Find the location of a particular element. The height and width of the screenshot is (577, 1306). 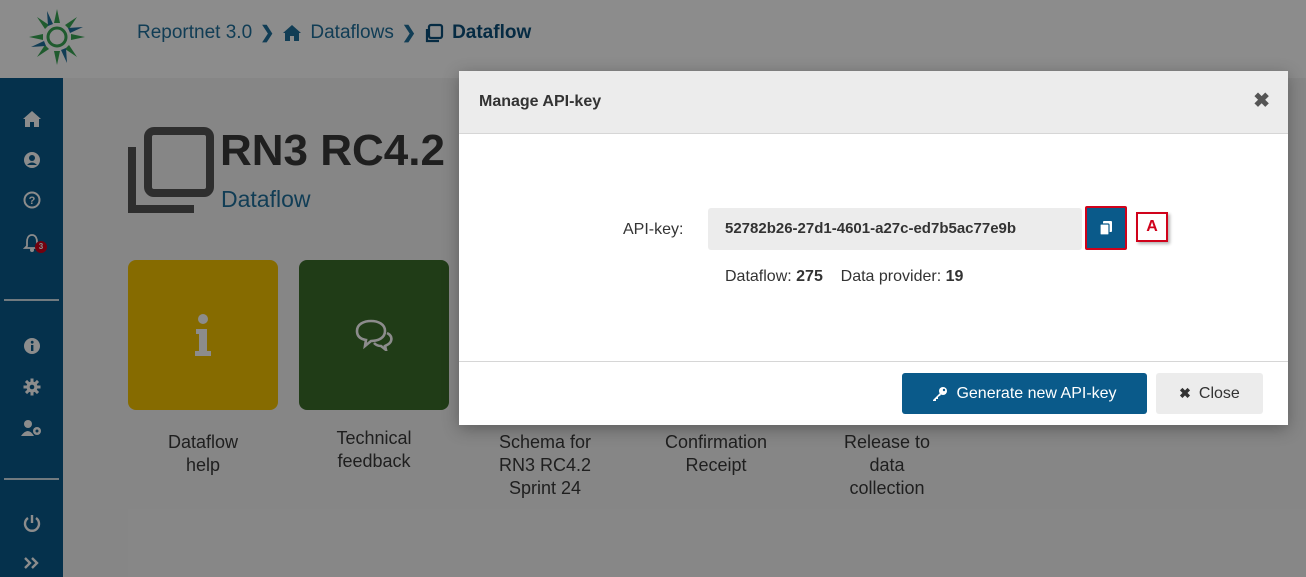

api-key-meta: Dataflow: 275 Data provider: 19 is located at coordinates (844, 277).